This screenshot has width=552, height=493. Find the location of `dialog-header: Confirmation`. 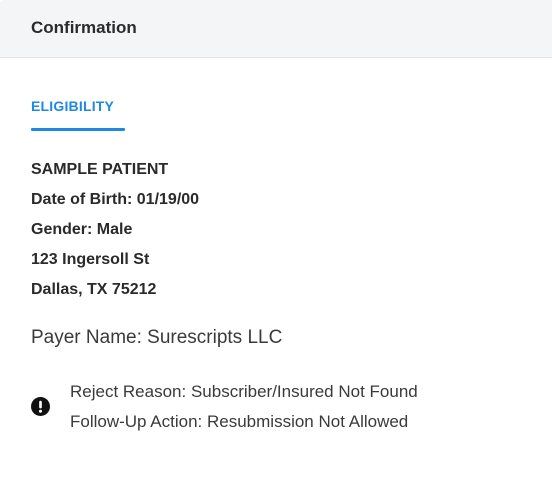

dialog-header: Confirmation is located at coordinates (276, 29).